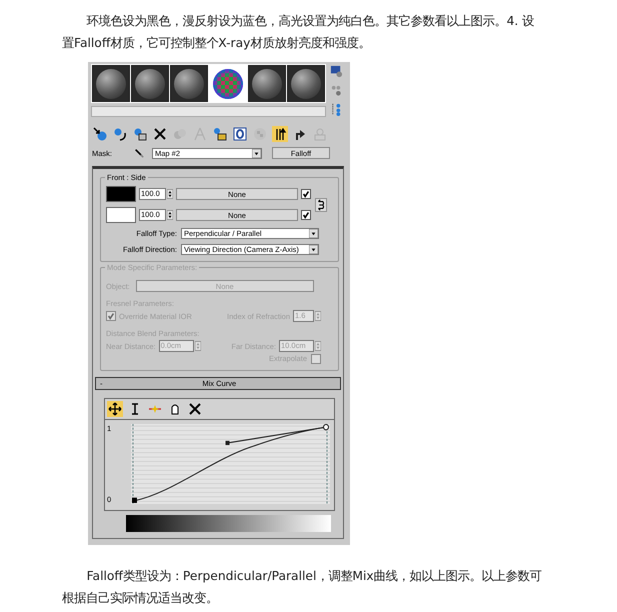  I want to click on bars-icon, so click(280, 134).